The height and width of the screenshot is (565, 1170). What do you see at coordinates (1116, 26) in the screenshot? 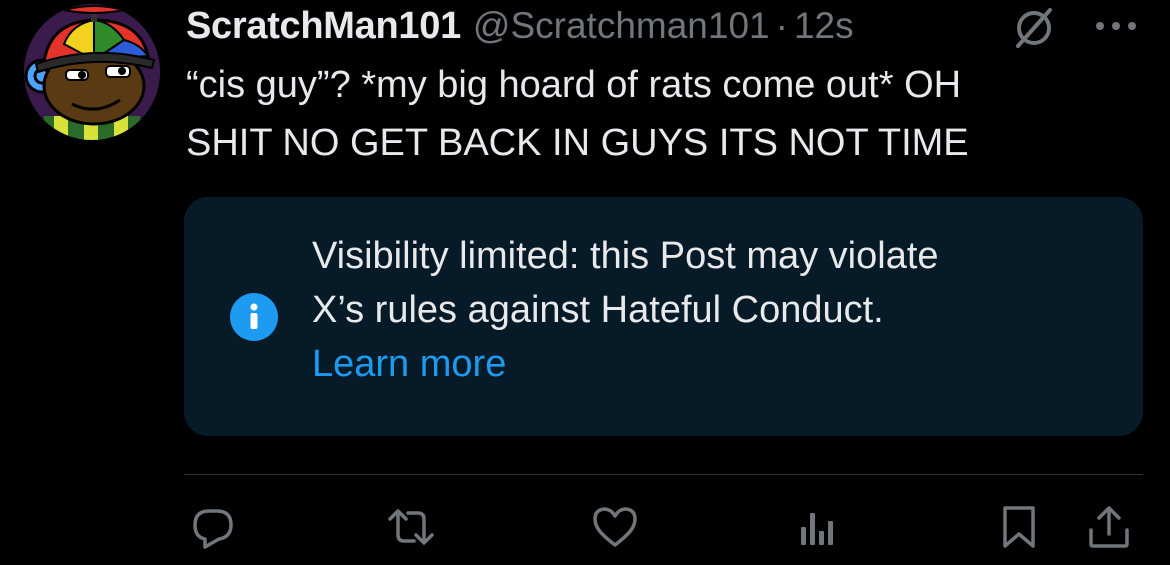
I see `more-options-icon` at bounding box center [1116, 26].